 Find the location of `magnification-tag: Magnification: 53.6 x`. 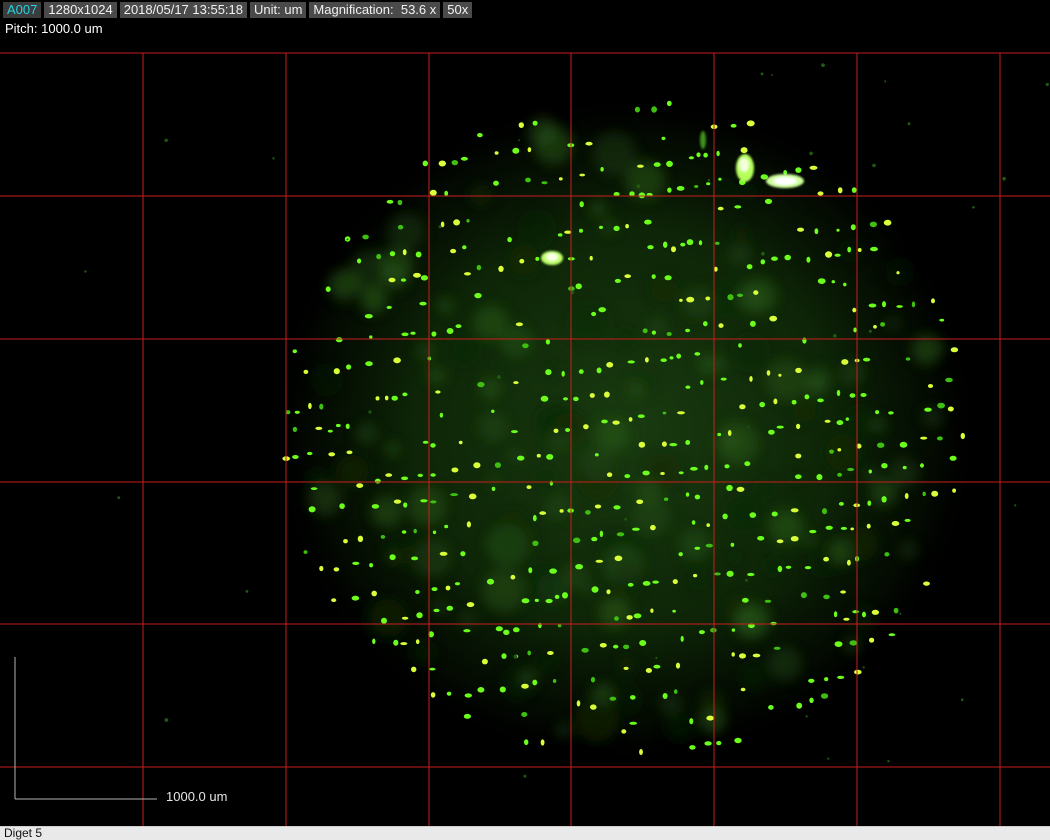

magnification-tag: Magnification: 53.6 x is located at coordinates (375, 10).